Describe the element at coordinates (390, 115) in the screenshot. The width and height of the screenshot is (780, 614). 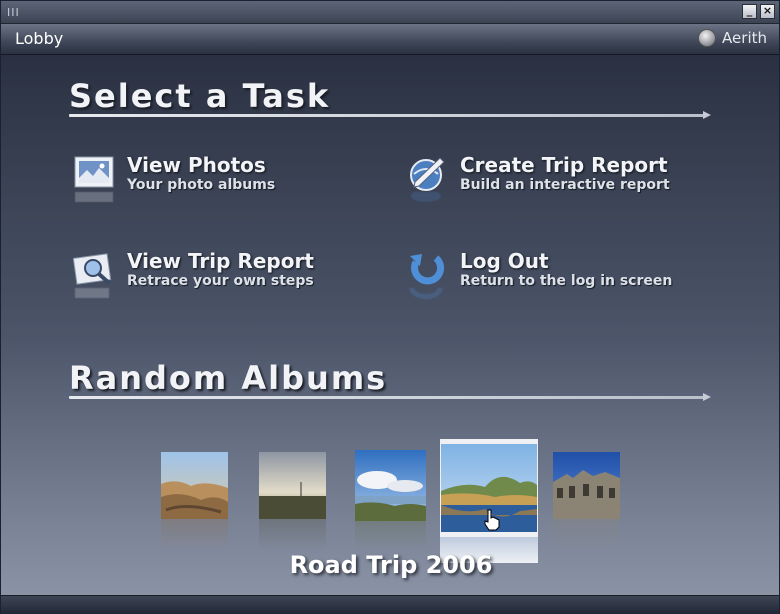
I see `tasks-heading-rule` at that location.